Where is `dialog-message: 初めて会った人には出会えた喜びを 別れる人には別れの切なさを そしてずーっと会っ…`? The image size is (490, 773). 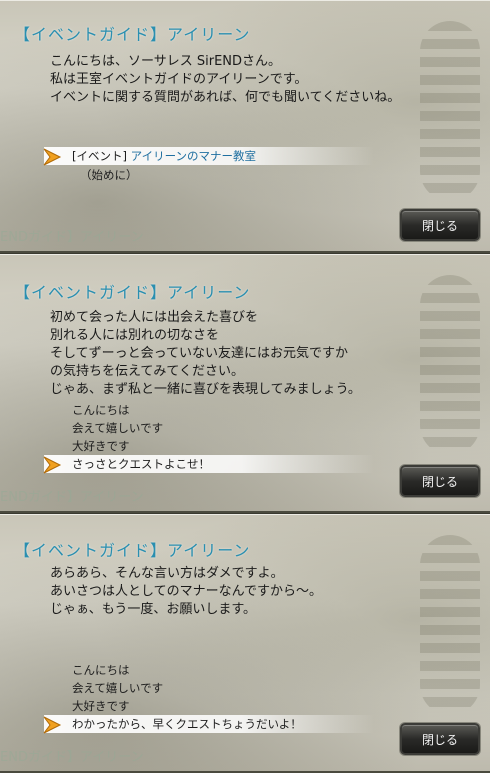
dialog-message: 初めて会った人には出会えた喜びを 別れる人には別れの切なさを そしてずーっと会っ… is located at coordinates (205, 354).